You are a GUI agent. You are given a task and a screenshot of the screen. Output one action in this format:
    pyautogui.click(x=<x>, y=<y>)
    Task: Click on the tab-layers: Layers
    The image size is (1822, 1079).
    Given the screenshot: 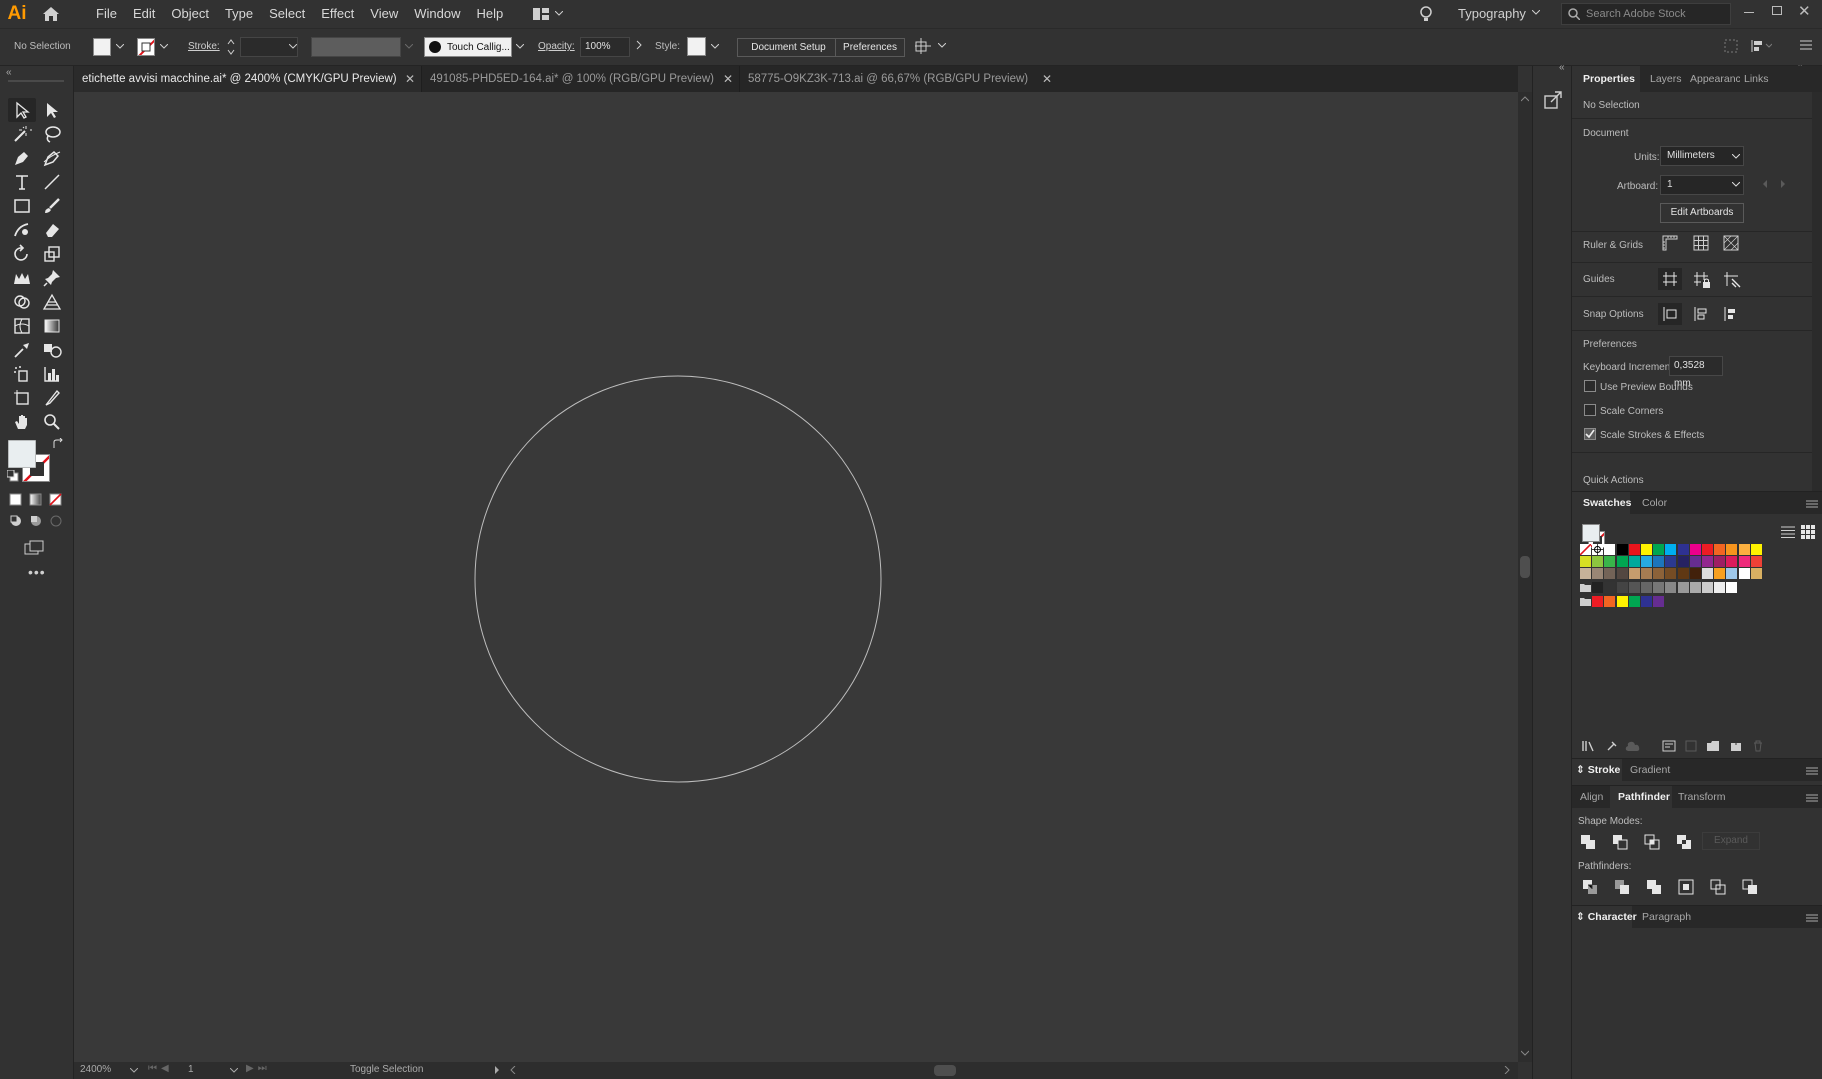 What is the action you would take?
    pyautogui.click(x=1666, y=79)
    